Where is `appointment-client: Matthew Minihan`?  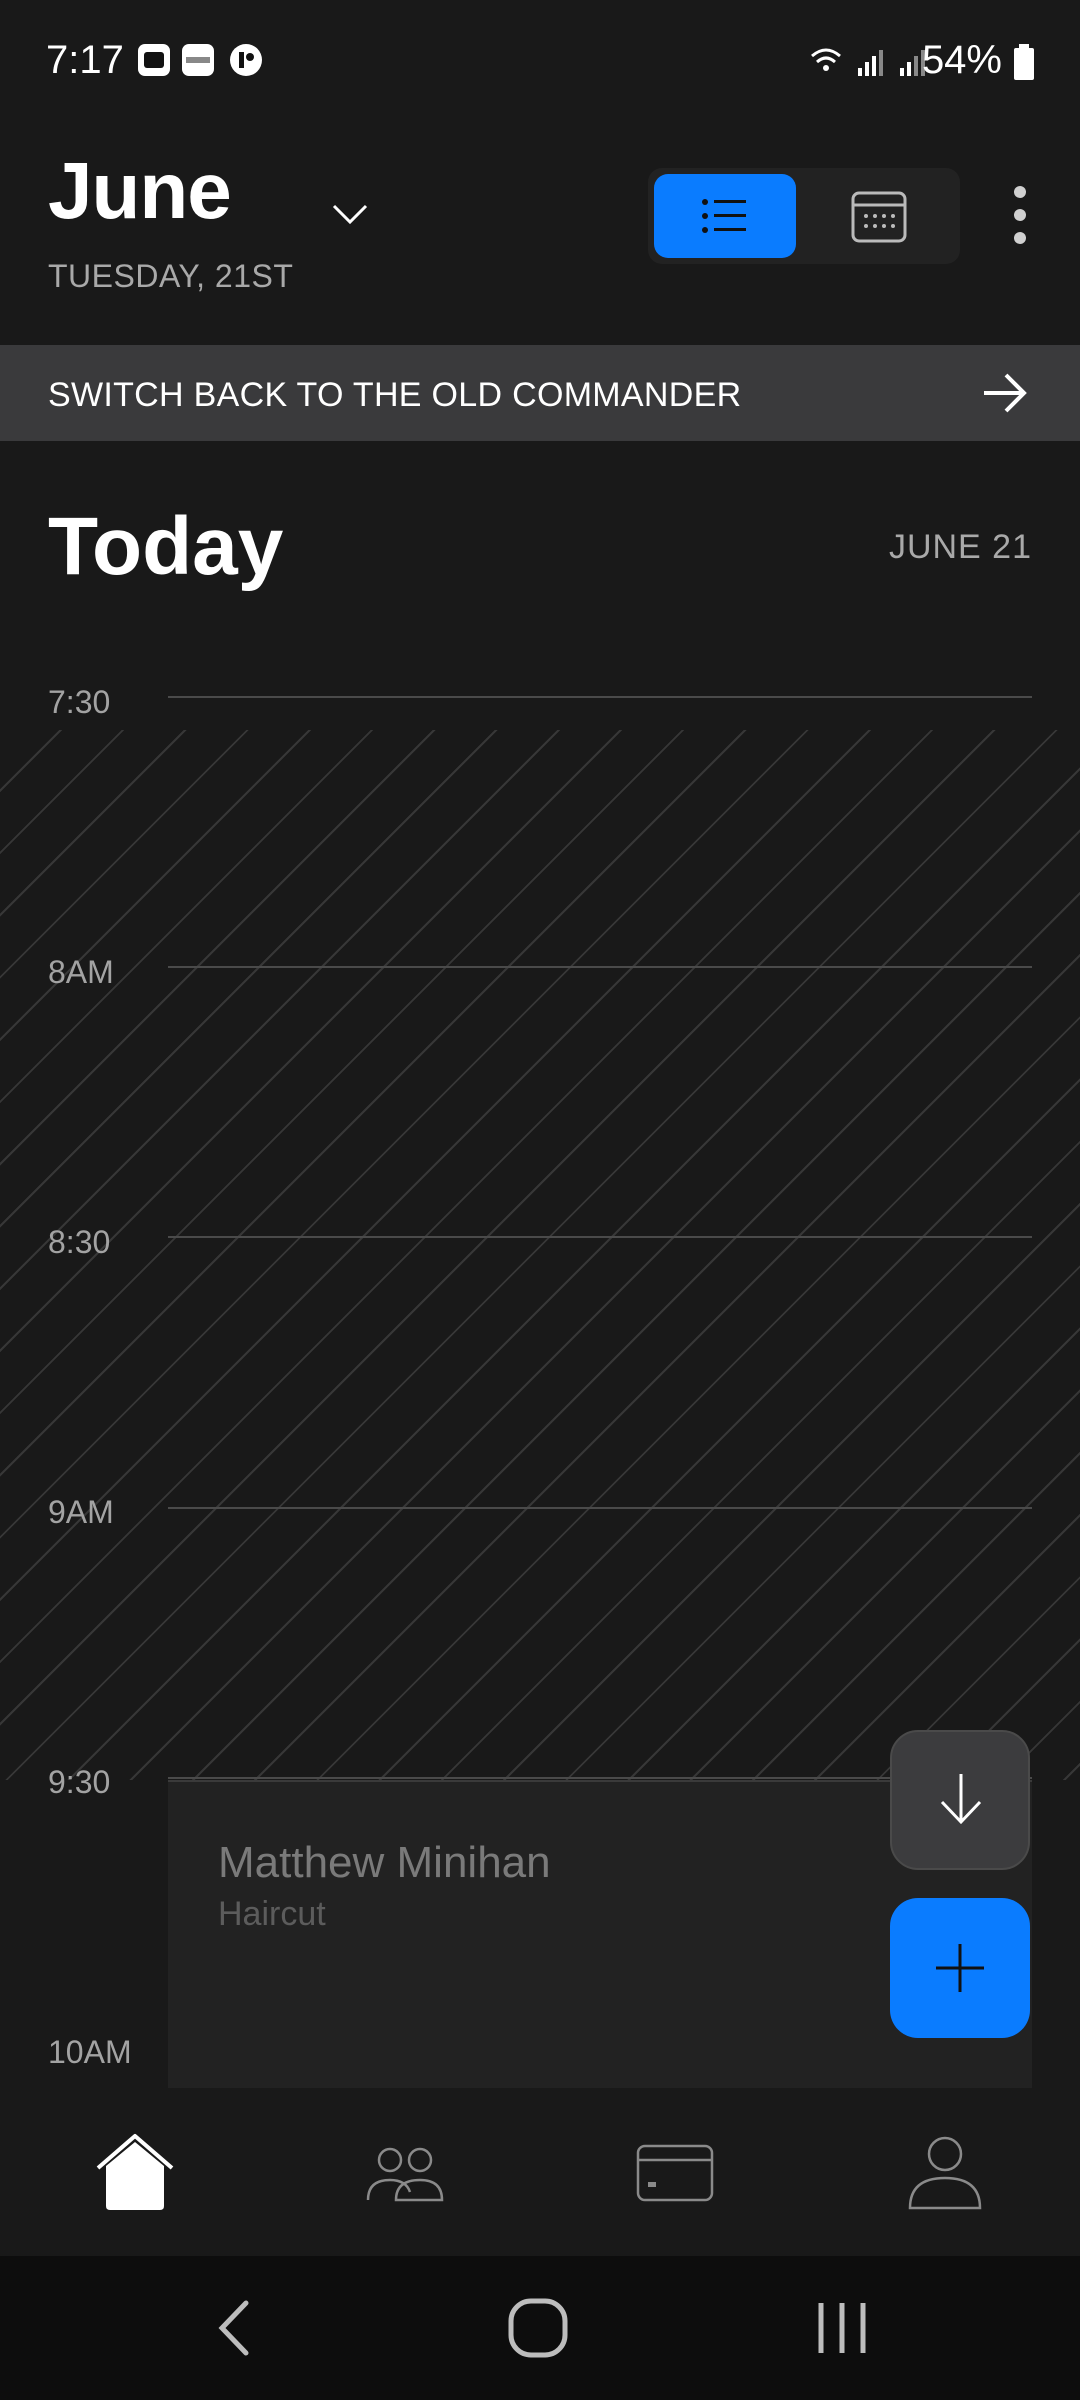
appointment-client: Matthew Minihan is located at coordinates (384, 1862).